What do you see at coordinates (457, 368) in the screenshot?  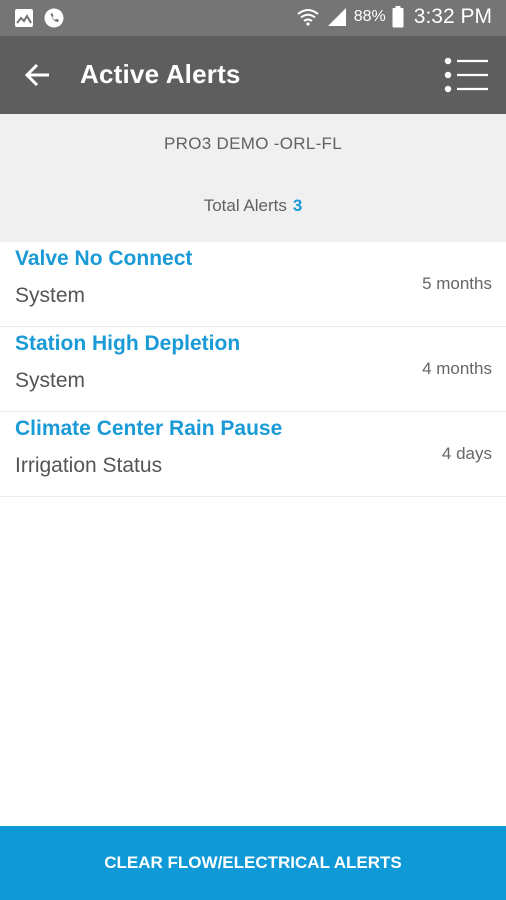 I see `alert-age: 4 months` at bounding box center [457, 368].